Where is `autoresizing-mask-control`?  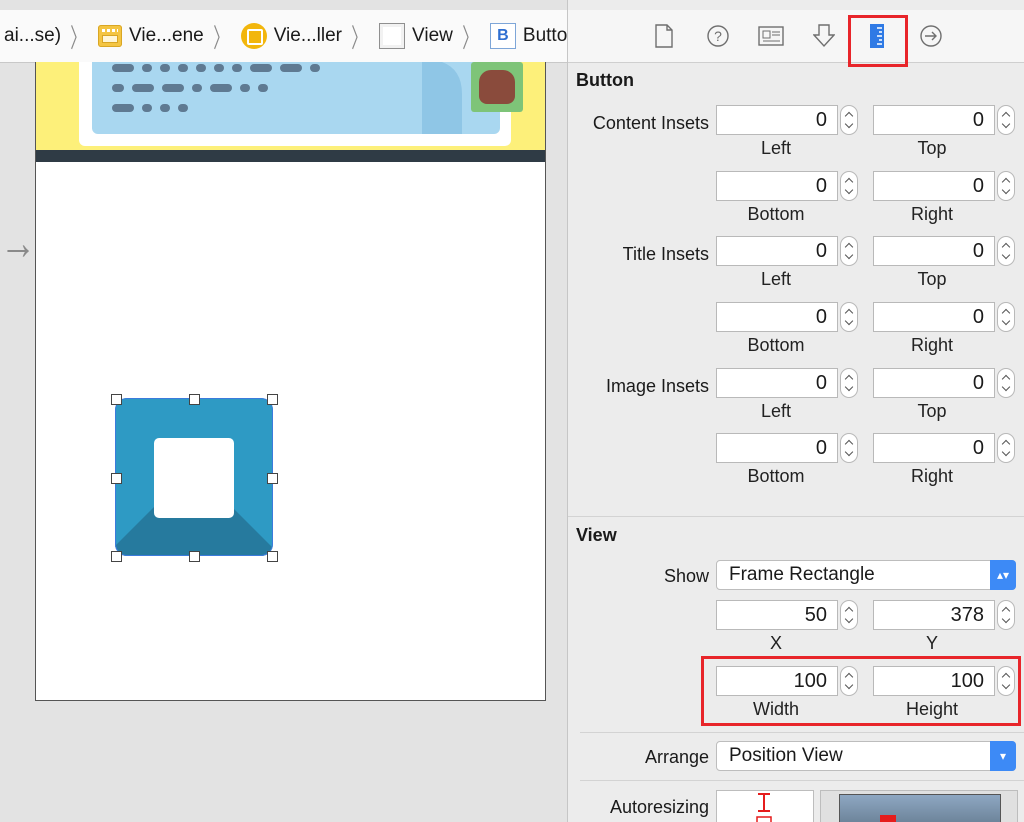 autoresizing-mask-control is located at coordinates (765, 806).